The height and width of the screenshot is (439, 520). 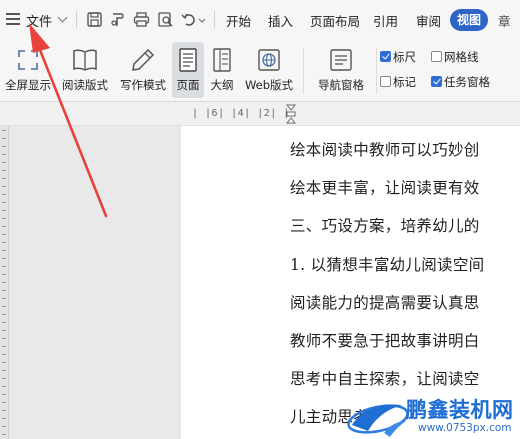 I want to click on writing-mode-button: 写作模式, so click(x=143, y=70).